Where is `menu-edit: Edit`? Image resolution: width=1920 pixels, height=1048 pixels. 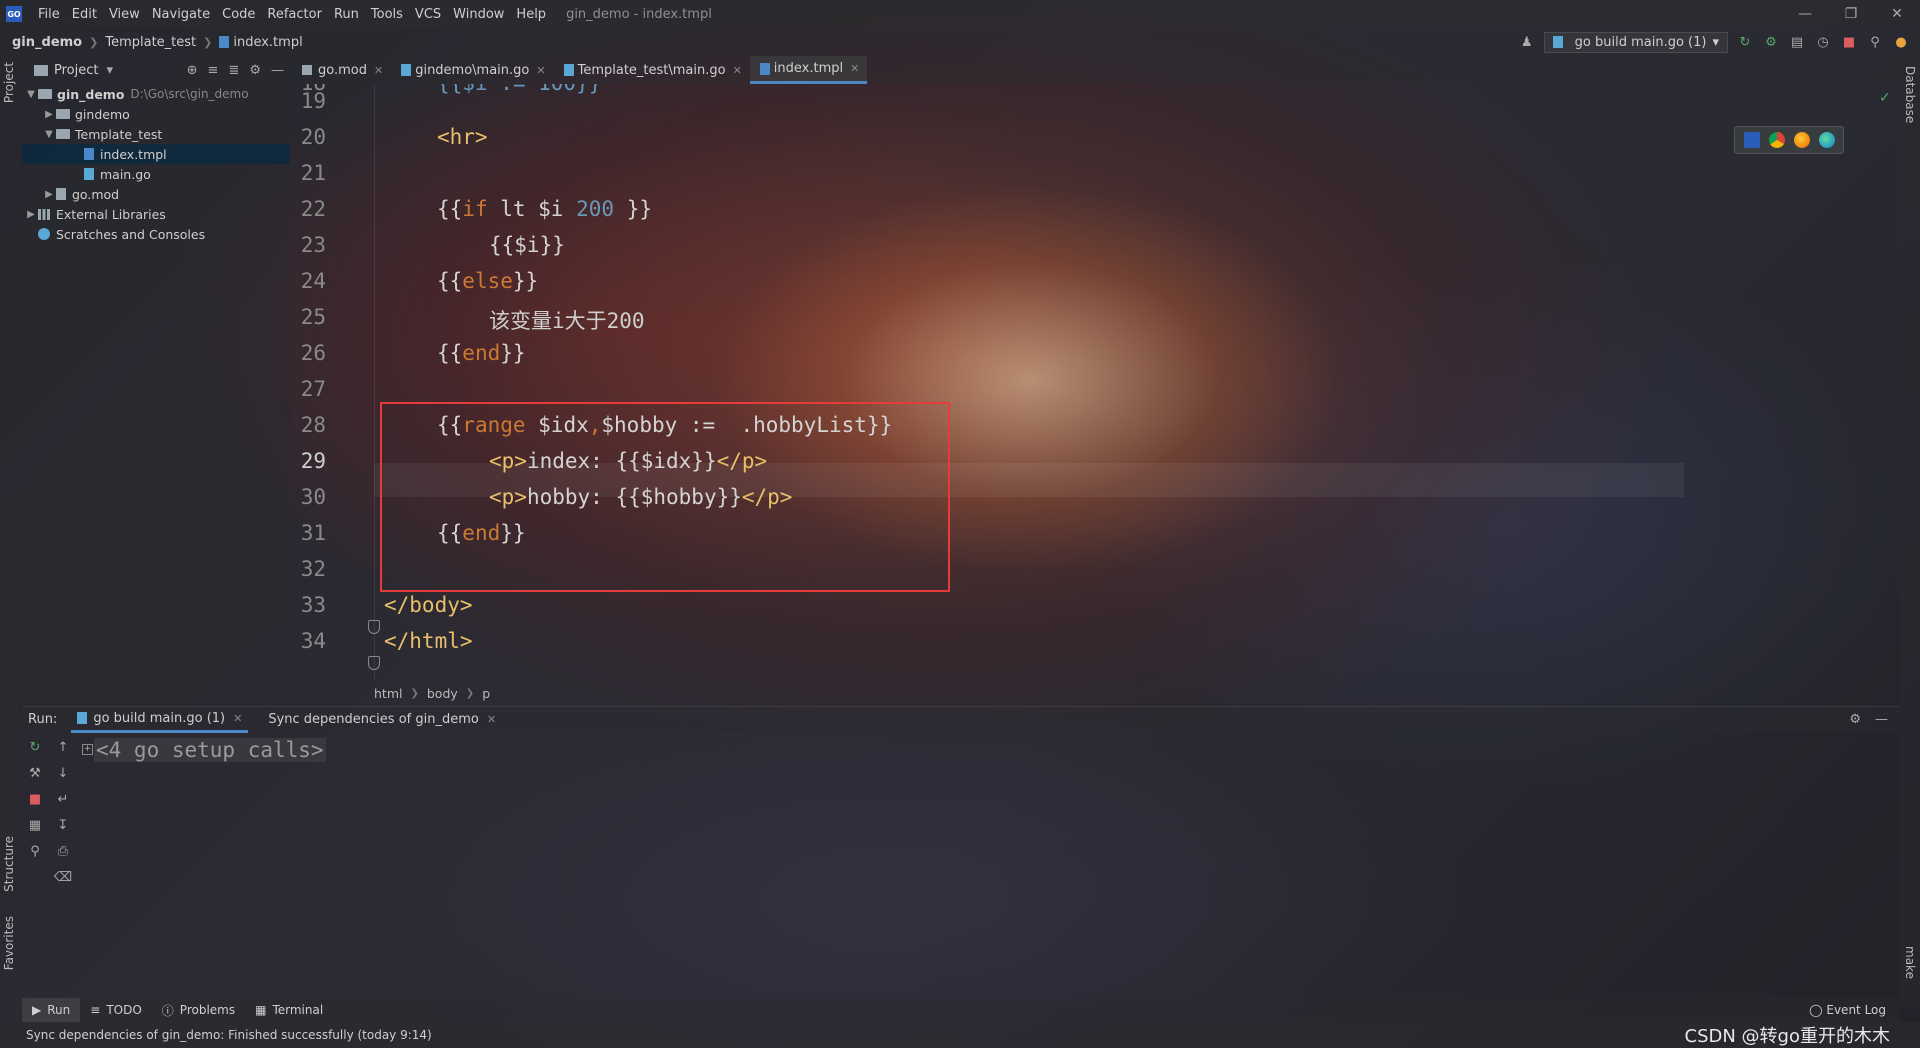 menu-edit: Edit is located at coordinates (84, 14).